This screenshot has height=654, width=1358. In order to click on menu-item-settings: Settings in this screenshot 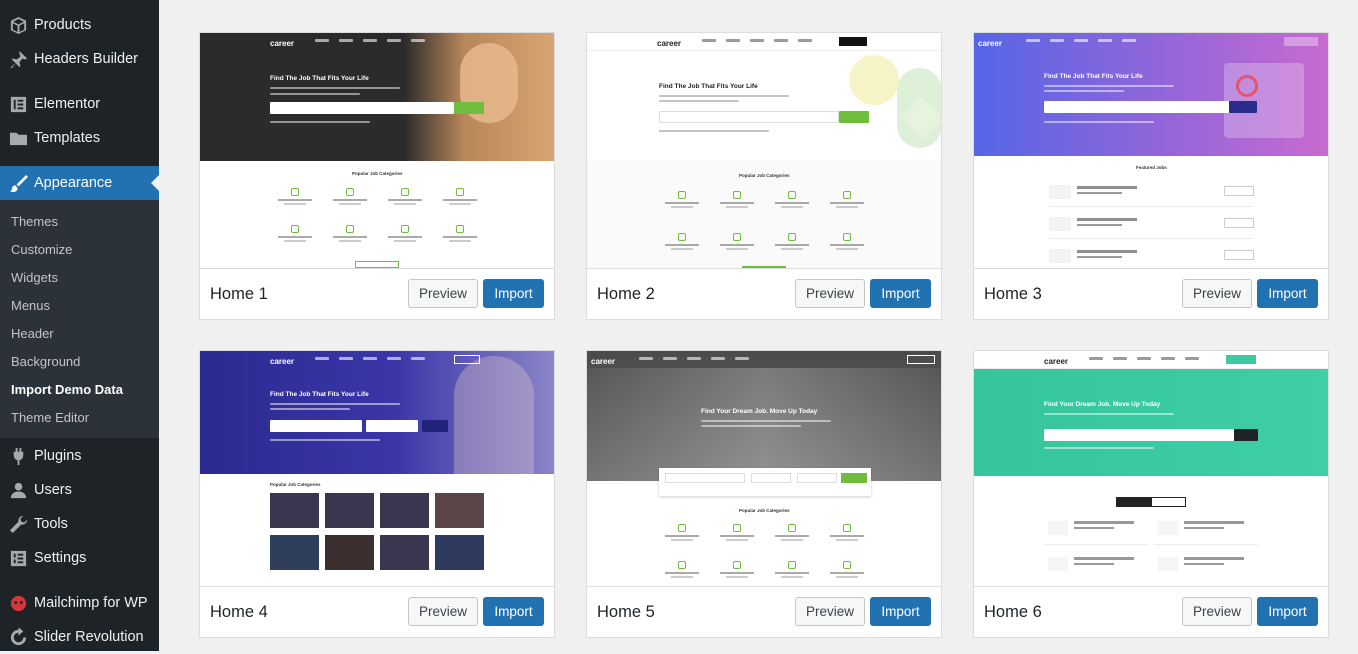, I will do `click(79, 558)`.